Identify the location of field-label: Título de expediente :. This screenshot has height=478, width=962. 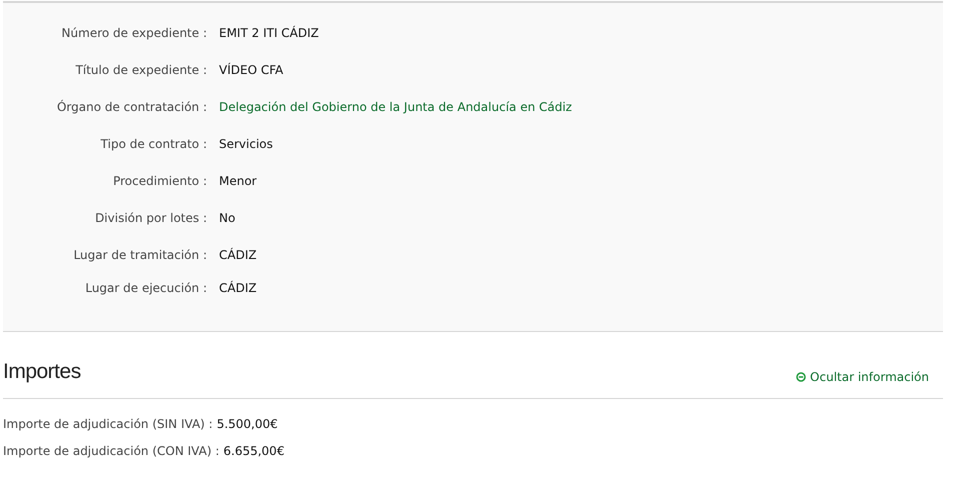
(140, 70).